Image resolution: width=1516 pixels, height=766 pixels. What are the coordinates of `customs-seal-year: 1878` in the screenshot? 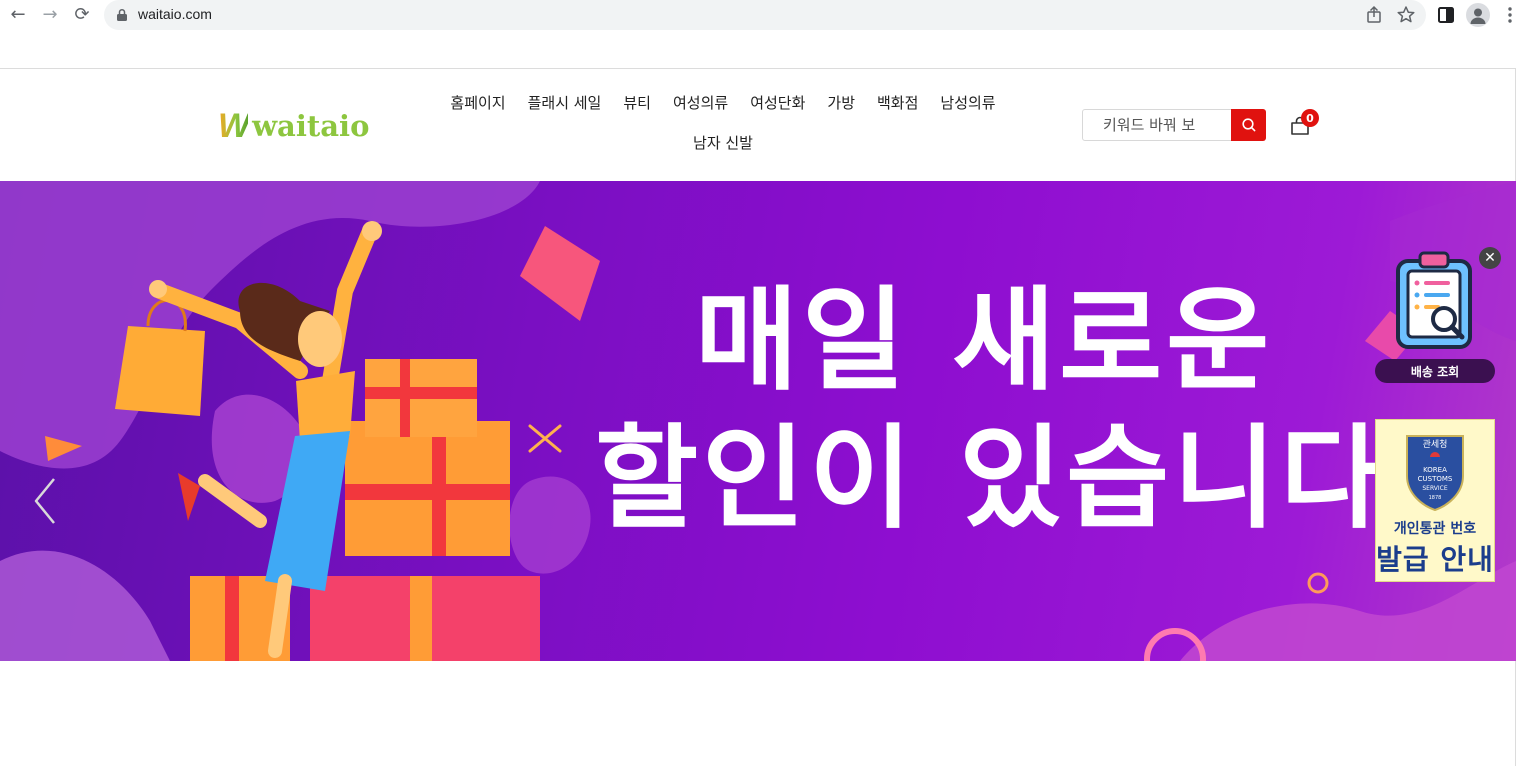 It's located at (1435, 498).